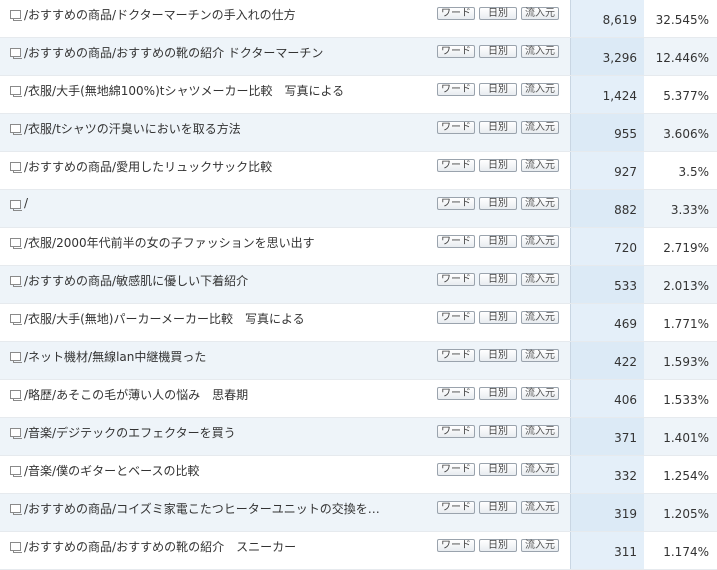 The height and width of the screenshot is (570, 717). What do you see at coordinates (625, 248) in the screenshot?
I see `access-count: 720` at bounding box center [625, 248].